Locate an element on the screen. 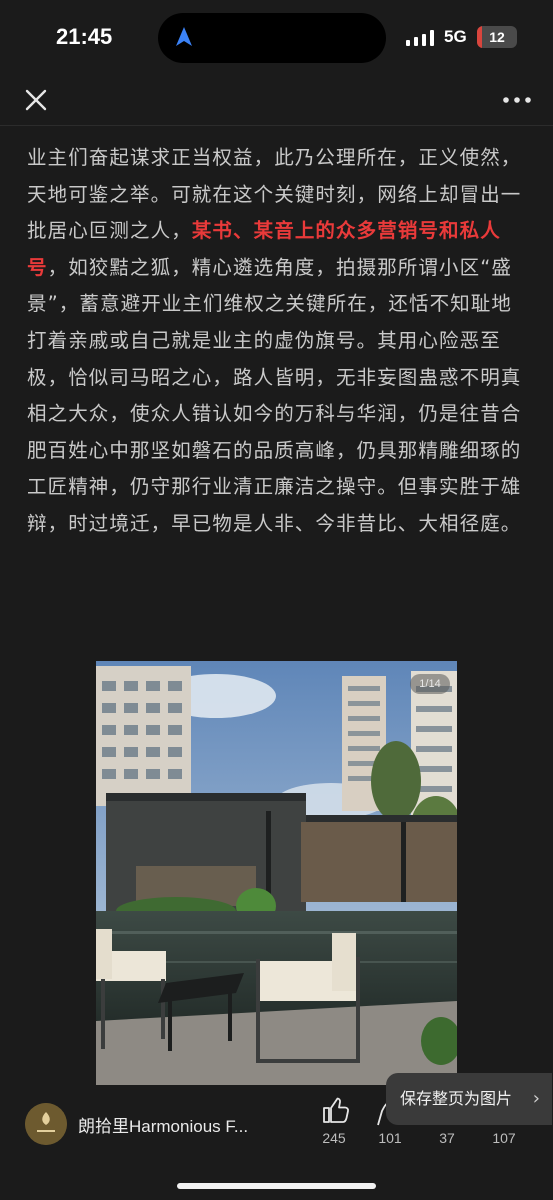 The width and height of the screenshot is (553, 1200). article-line: 极，恰似司马昭之心，路人皆明，无非妄图蛊惑不明真 is located at coordinates (274, 377).